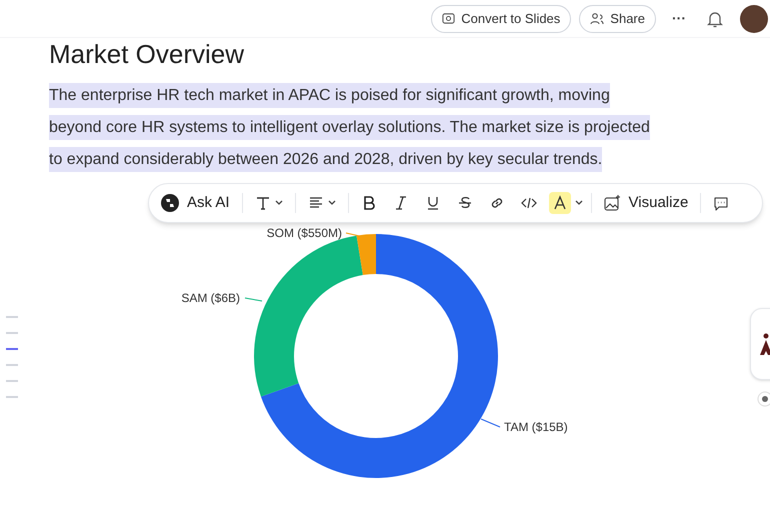  What do you see at coordinates (449, 18) in the screenshot?
I see `slides-icon` at bounding box center [449, 18].